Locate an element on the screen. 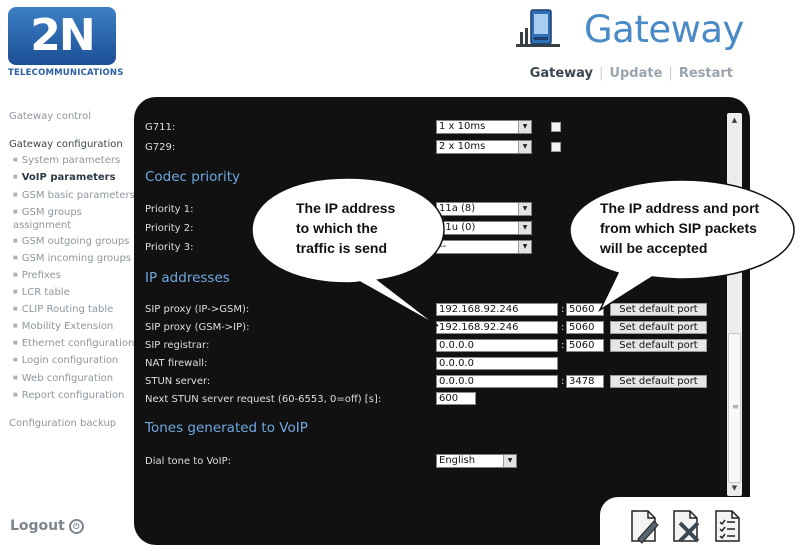 This screenshot has height=551, width=800. priority-2-label: Priority 2: is located at coordinates (169, 228).